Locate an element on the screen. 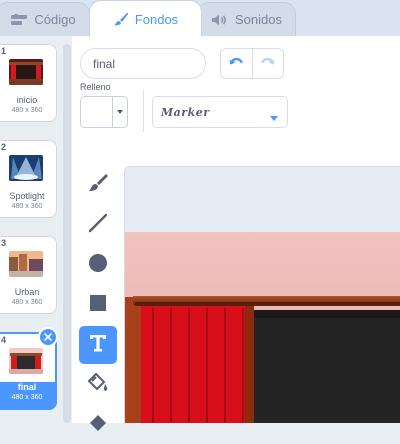 The height and width of the screenshot is (444, 400). rectangle-icon is located at coordinates (98, 305).